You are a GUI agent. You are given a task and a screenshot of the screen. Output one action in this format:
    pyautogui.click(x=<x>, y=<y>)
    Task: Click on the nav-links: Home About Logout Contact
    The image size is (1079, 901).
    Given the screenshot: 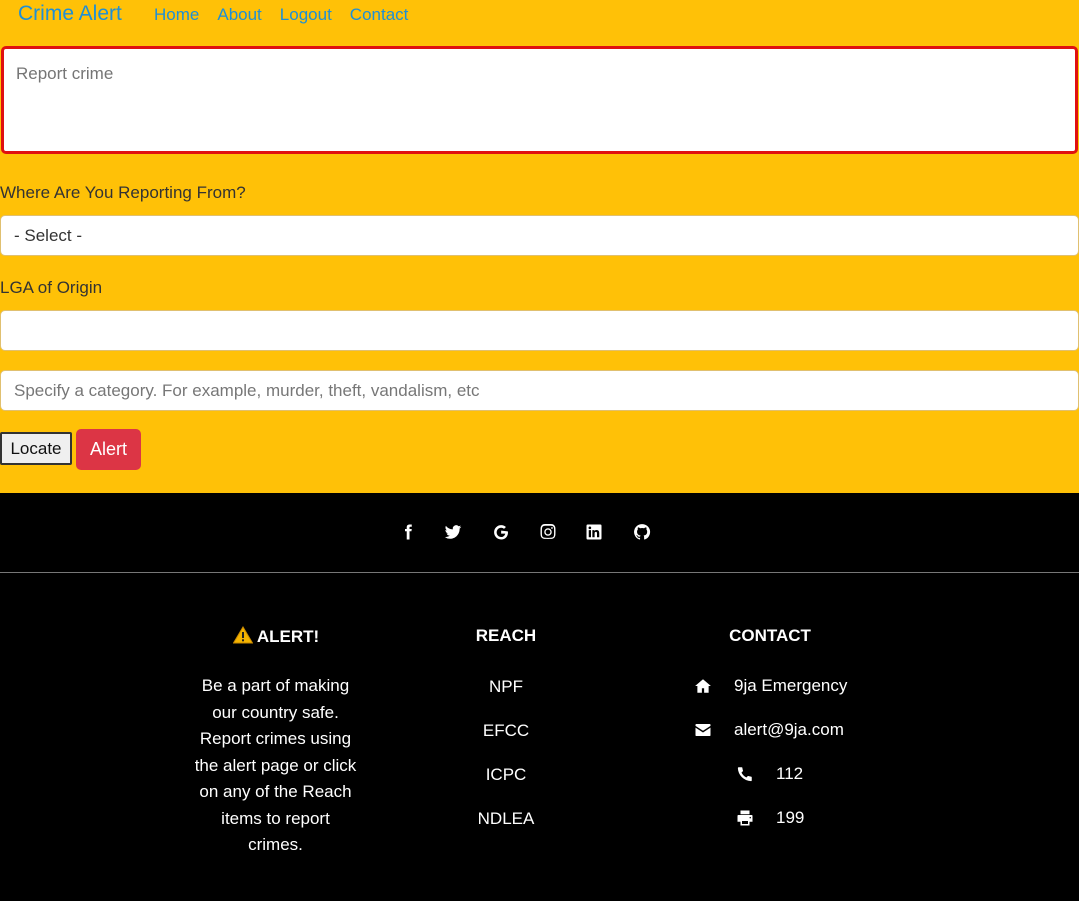 What is the action you would take?
    pyautogui.click(x=290, y=15)
    